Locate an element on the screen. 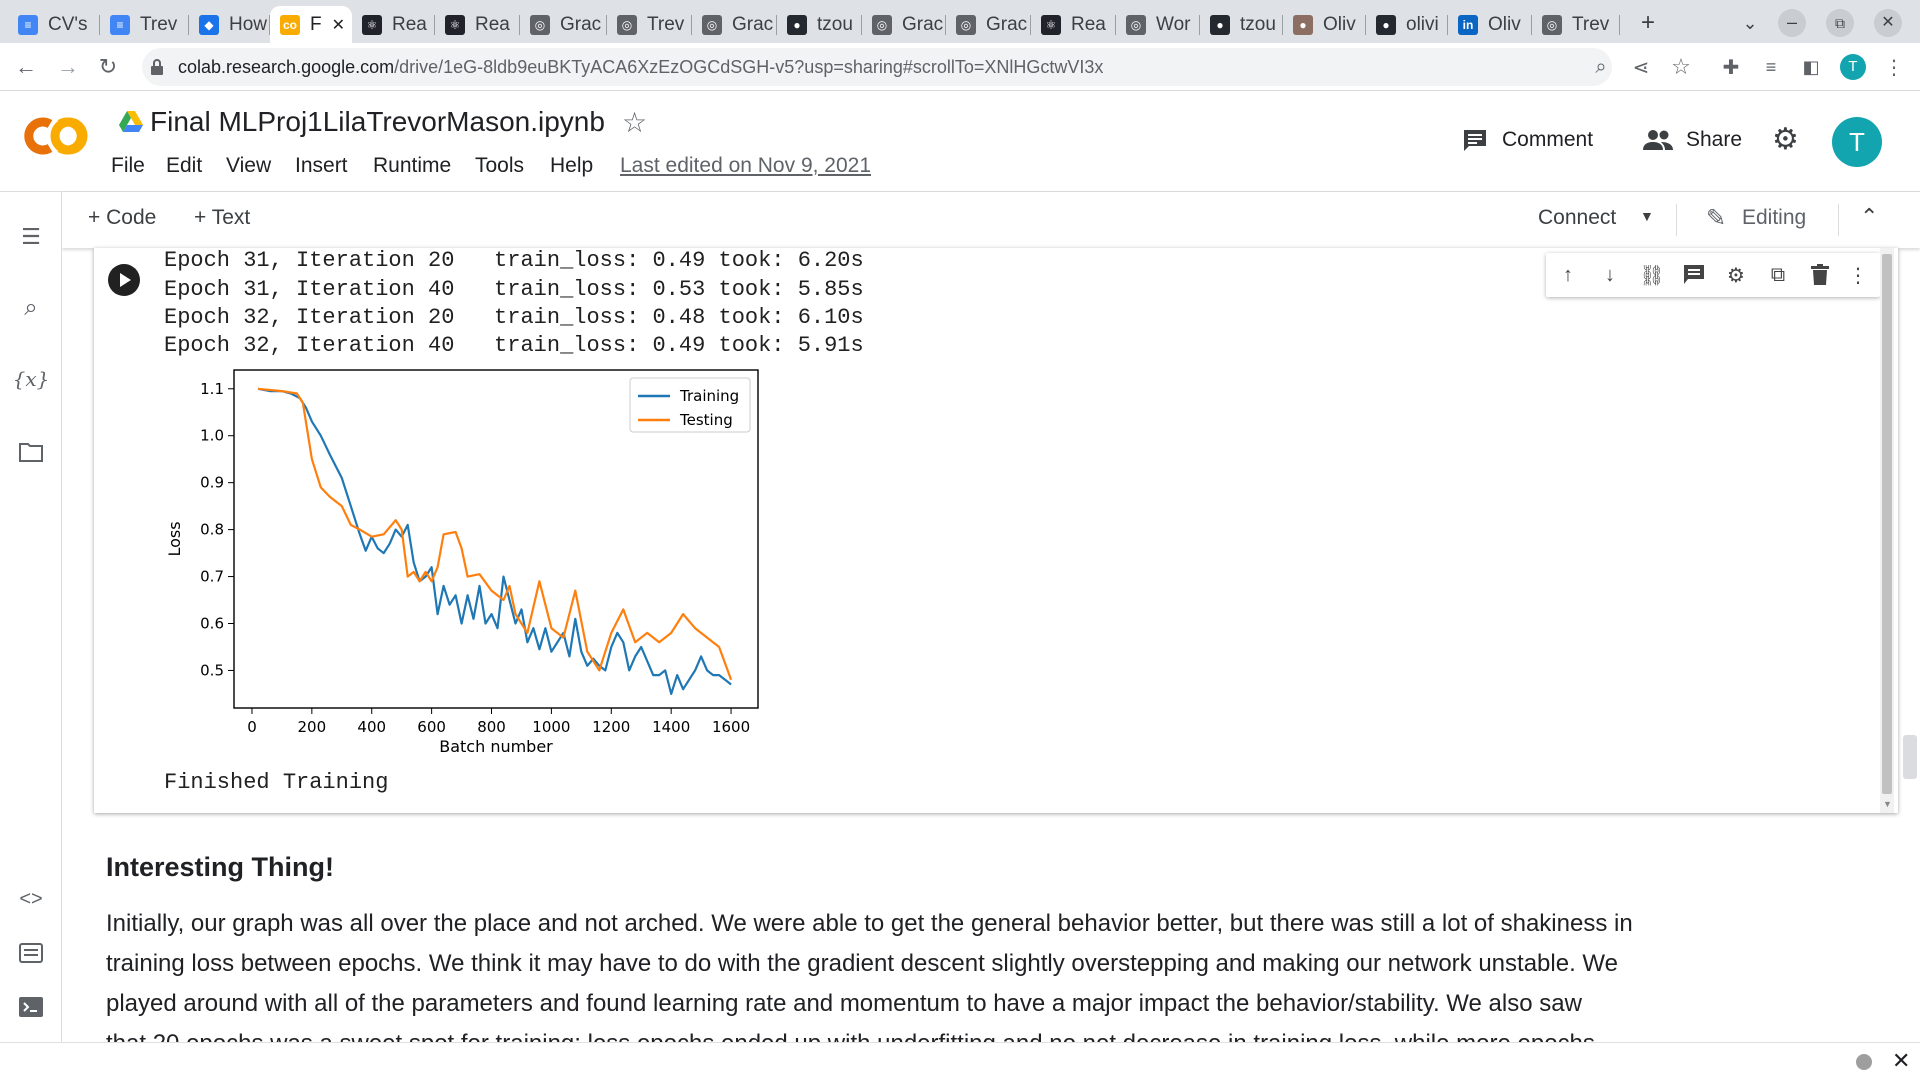 This screenshot has width=1920, height=1080. delete-icon is located at coordinates (1820, 275).